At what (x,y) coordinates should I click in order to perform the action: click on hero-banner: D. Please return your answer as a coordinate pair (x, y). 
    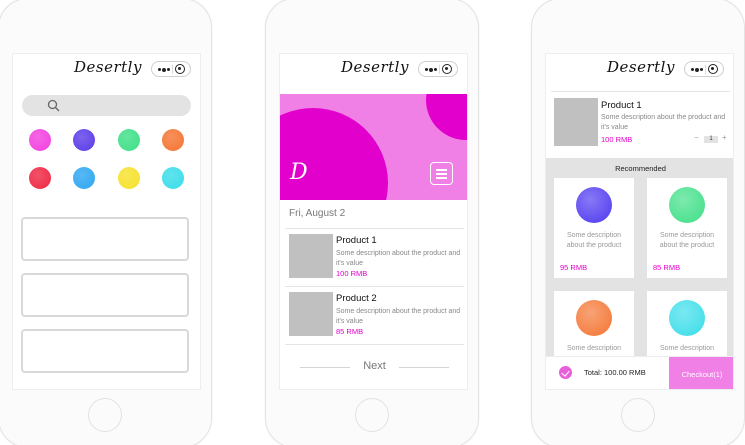
    Looking at the image, I should click on (373, 147).